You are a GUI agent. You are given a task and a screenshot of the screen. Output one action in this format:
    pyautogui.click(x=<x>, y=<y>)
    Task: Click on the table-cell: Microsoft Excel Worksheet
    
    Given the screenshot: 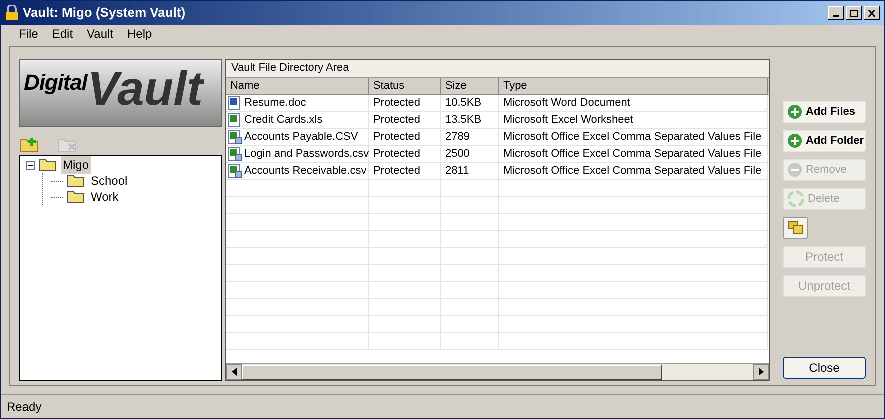 What is the action you would take?
    pyautogui.click(x=633, y=120)
    